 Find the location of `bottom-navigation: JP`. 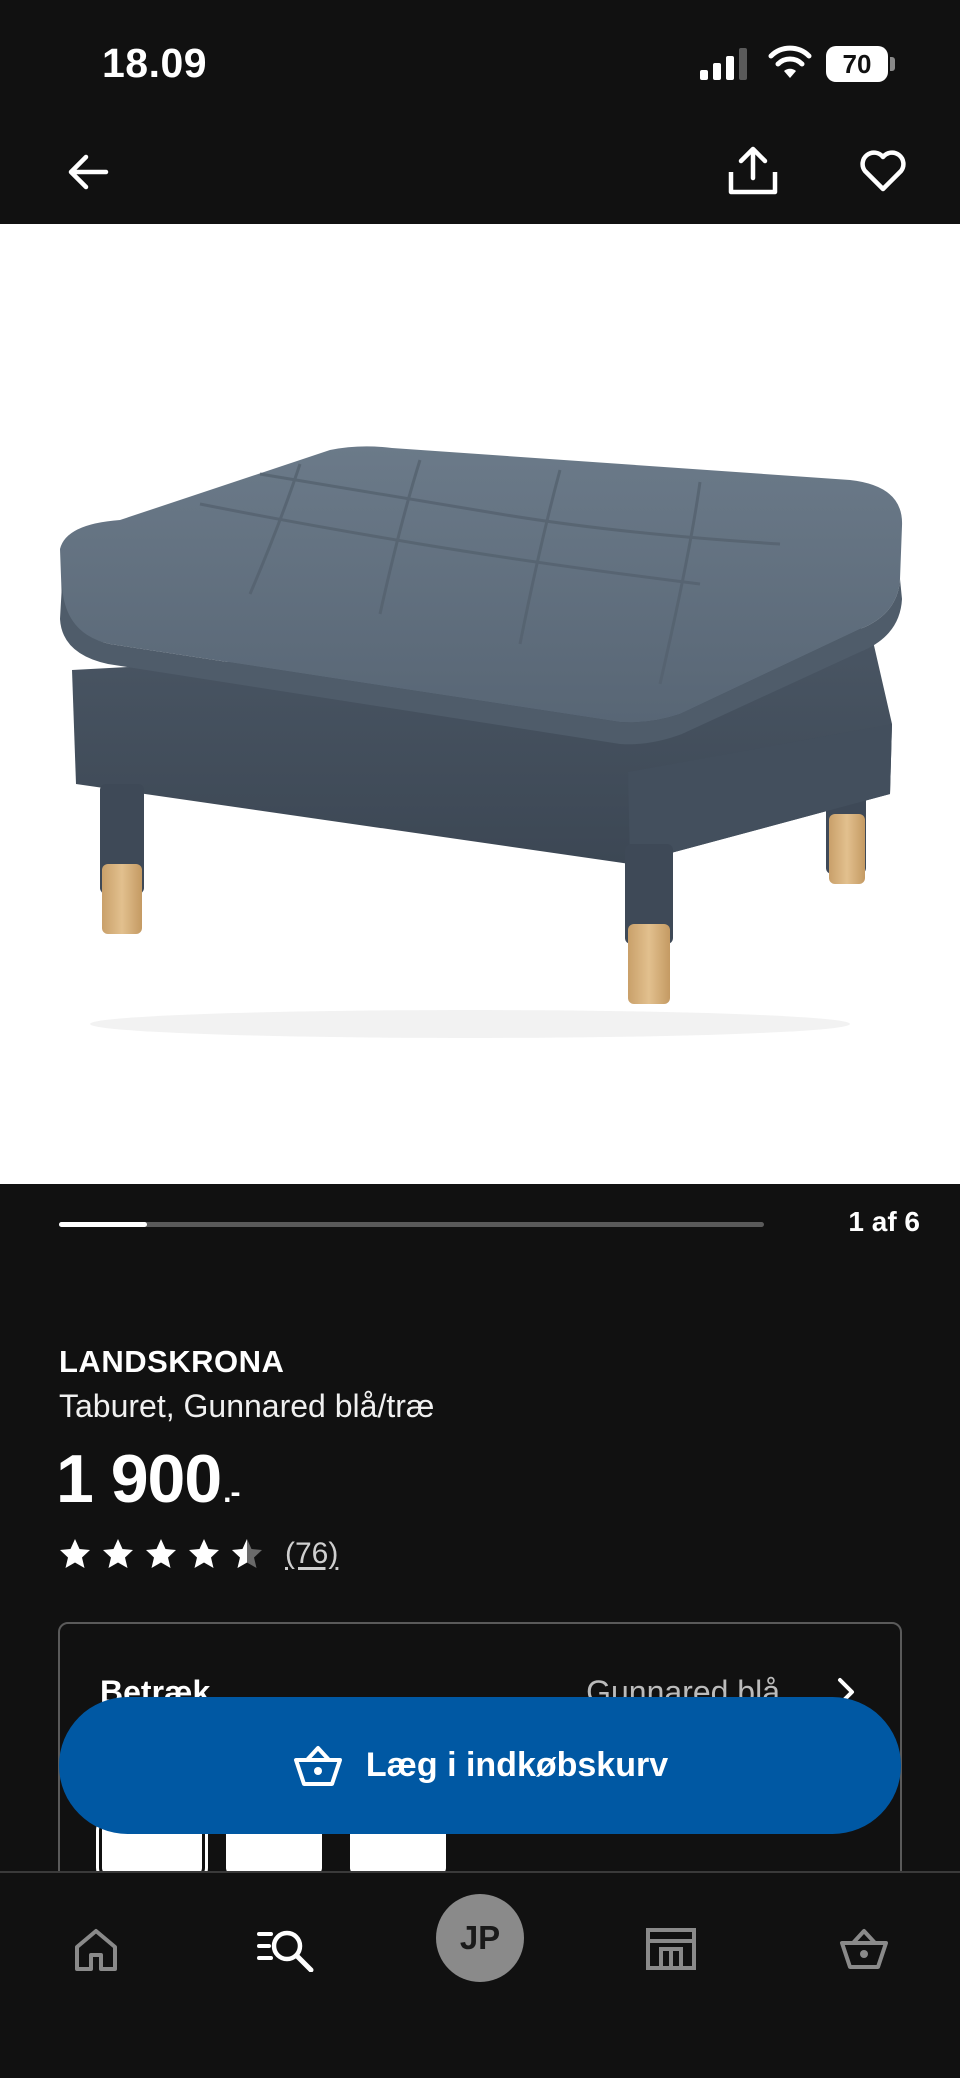

bottom-navigation: JP is located at coordinates (480, 1974).